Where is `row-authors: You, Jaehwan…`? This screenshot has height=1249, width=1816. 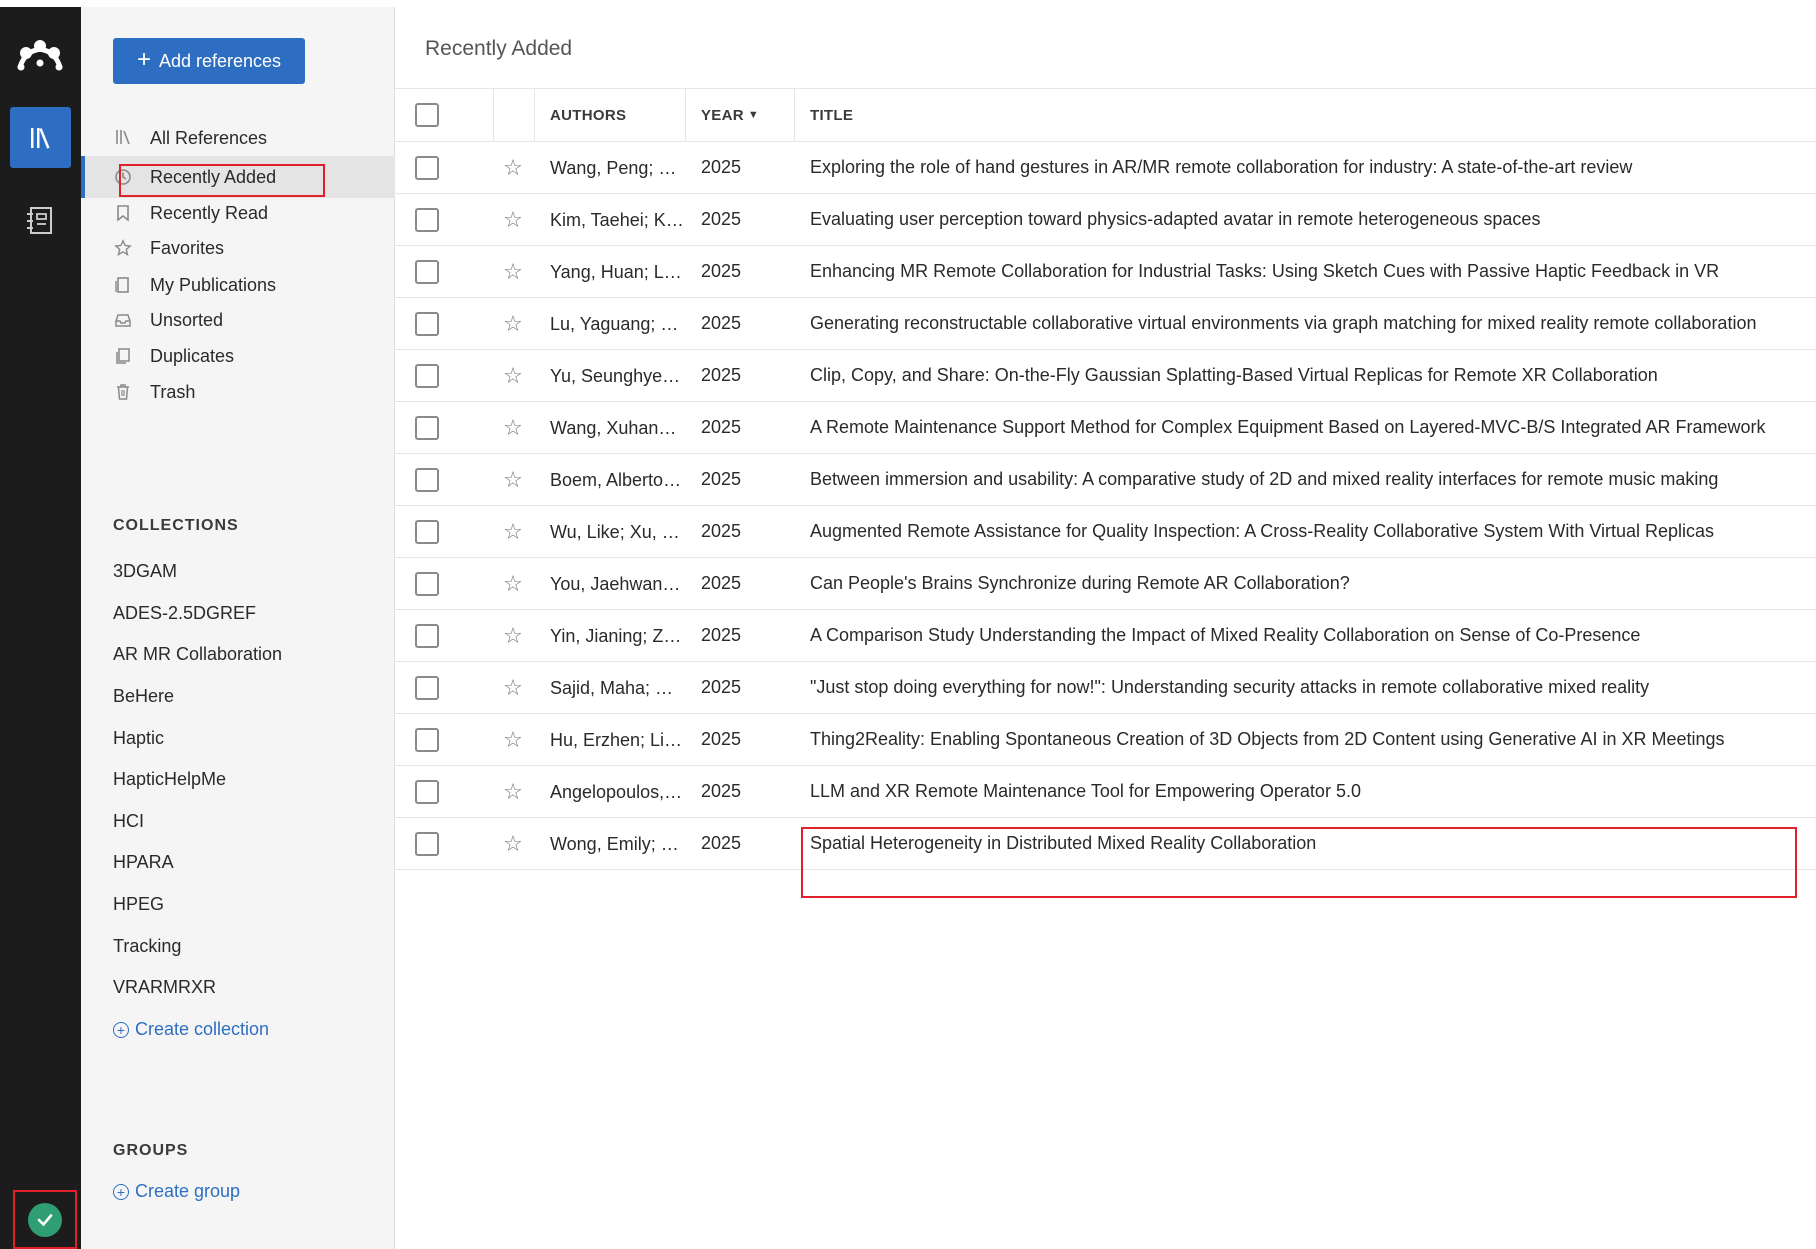 row-authors: You, Jaehwan… is located at coordinates (615, 584).